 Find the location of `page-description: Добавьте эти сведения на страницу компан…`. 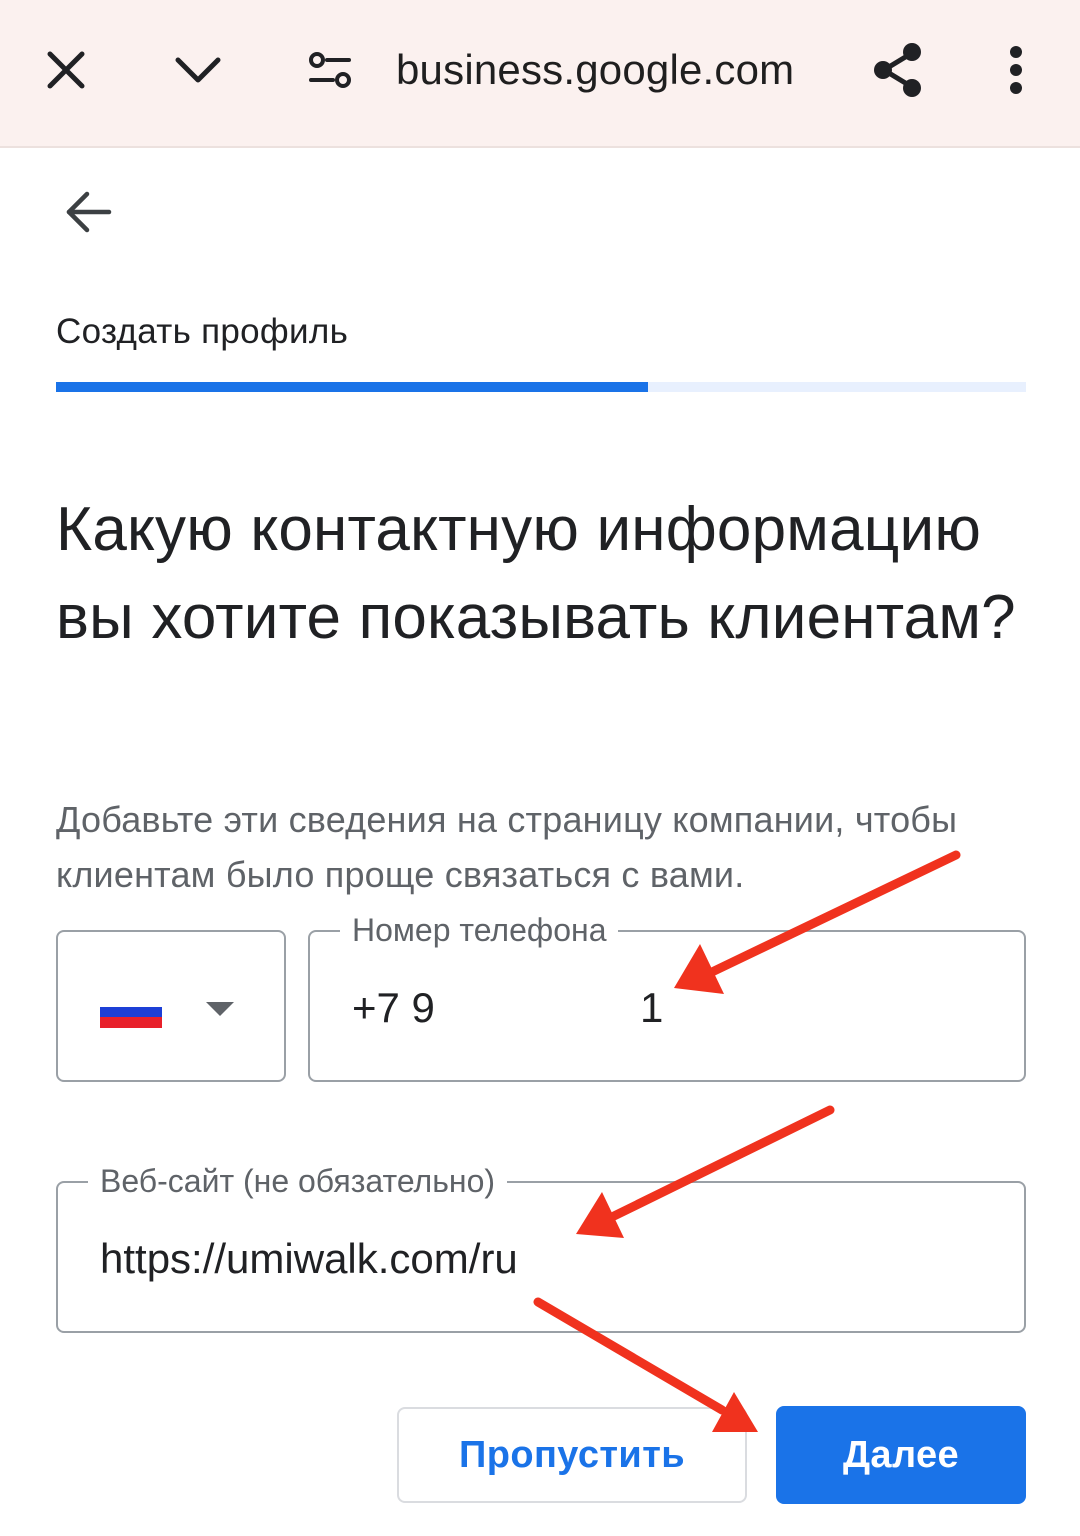

page-description: Добавьте эти сведения на страницу компан… is located at coordinates (507, 847).